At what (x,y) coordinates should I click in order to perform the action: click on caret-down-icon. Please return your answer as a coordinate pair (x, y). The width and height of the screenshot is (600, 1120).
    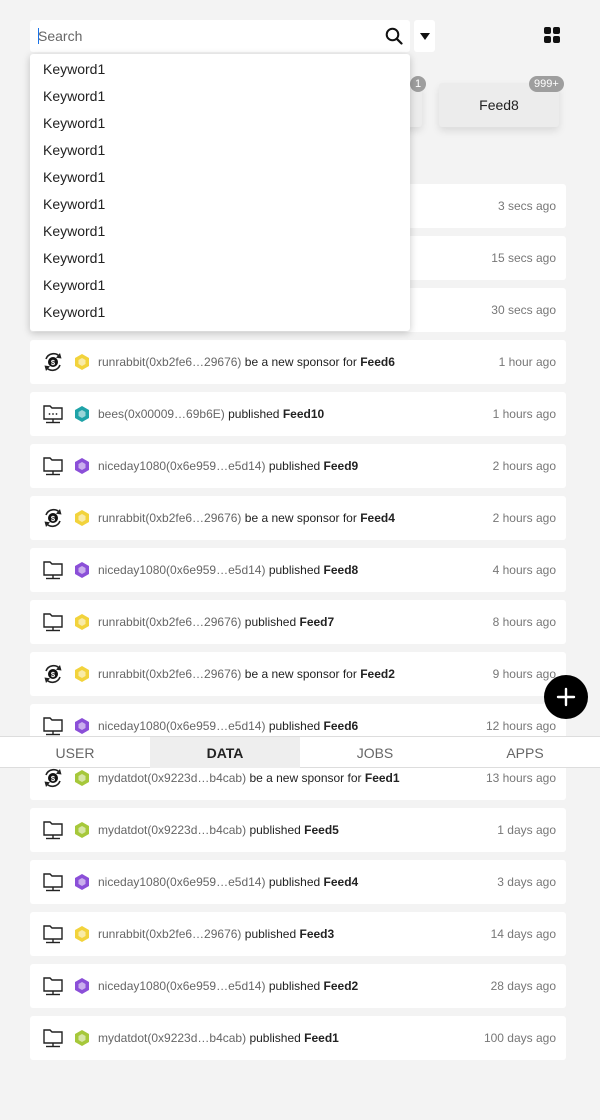
    Looking at the image, I should click on (424, 36).